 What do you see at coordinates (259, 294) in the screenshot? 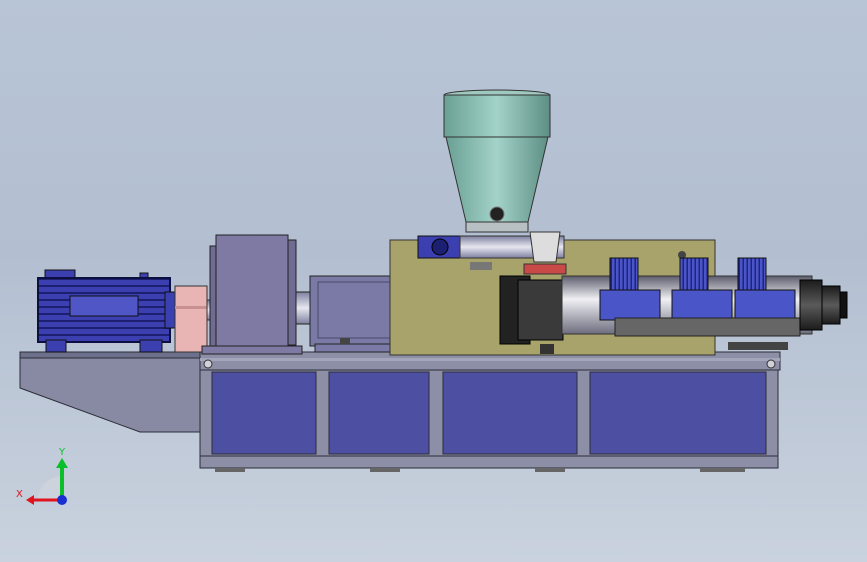
I see `gear-reducer` at bounding box center [259, 294].